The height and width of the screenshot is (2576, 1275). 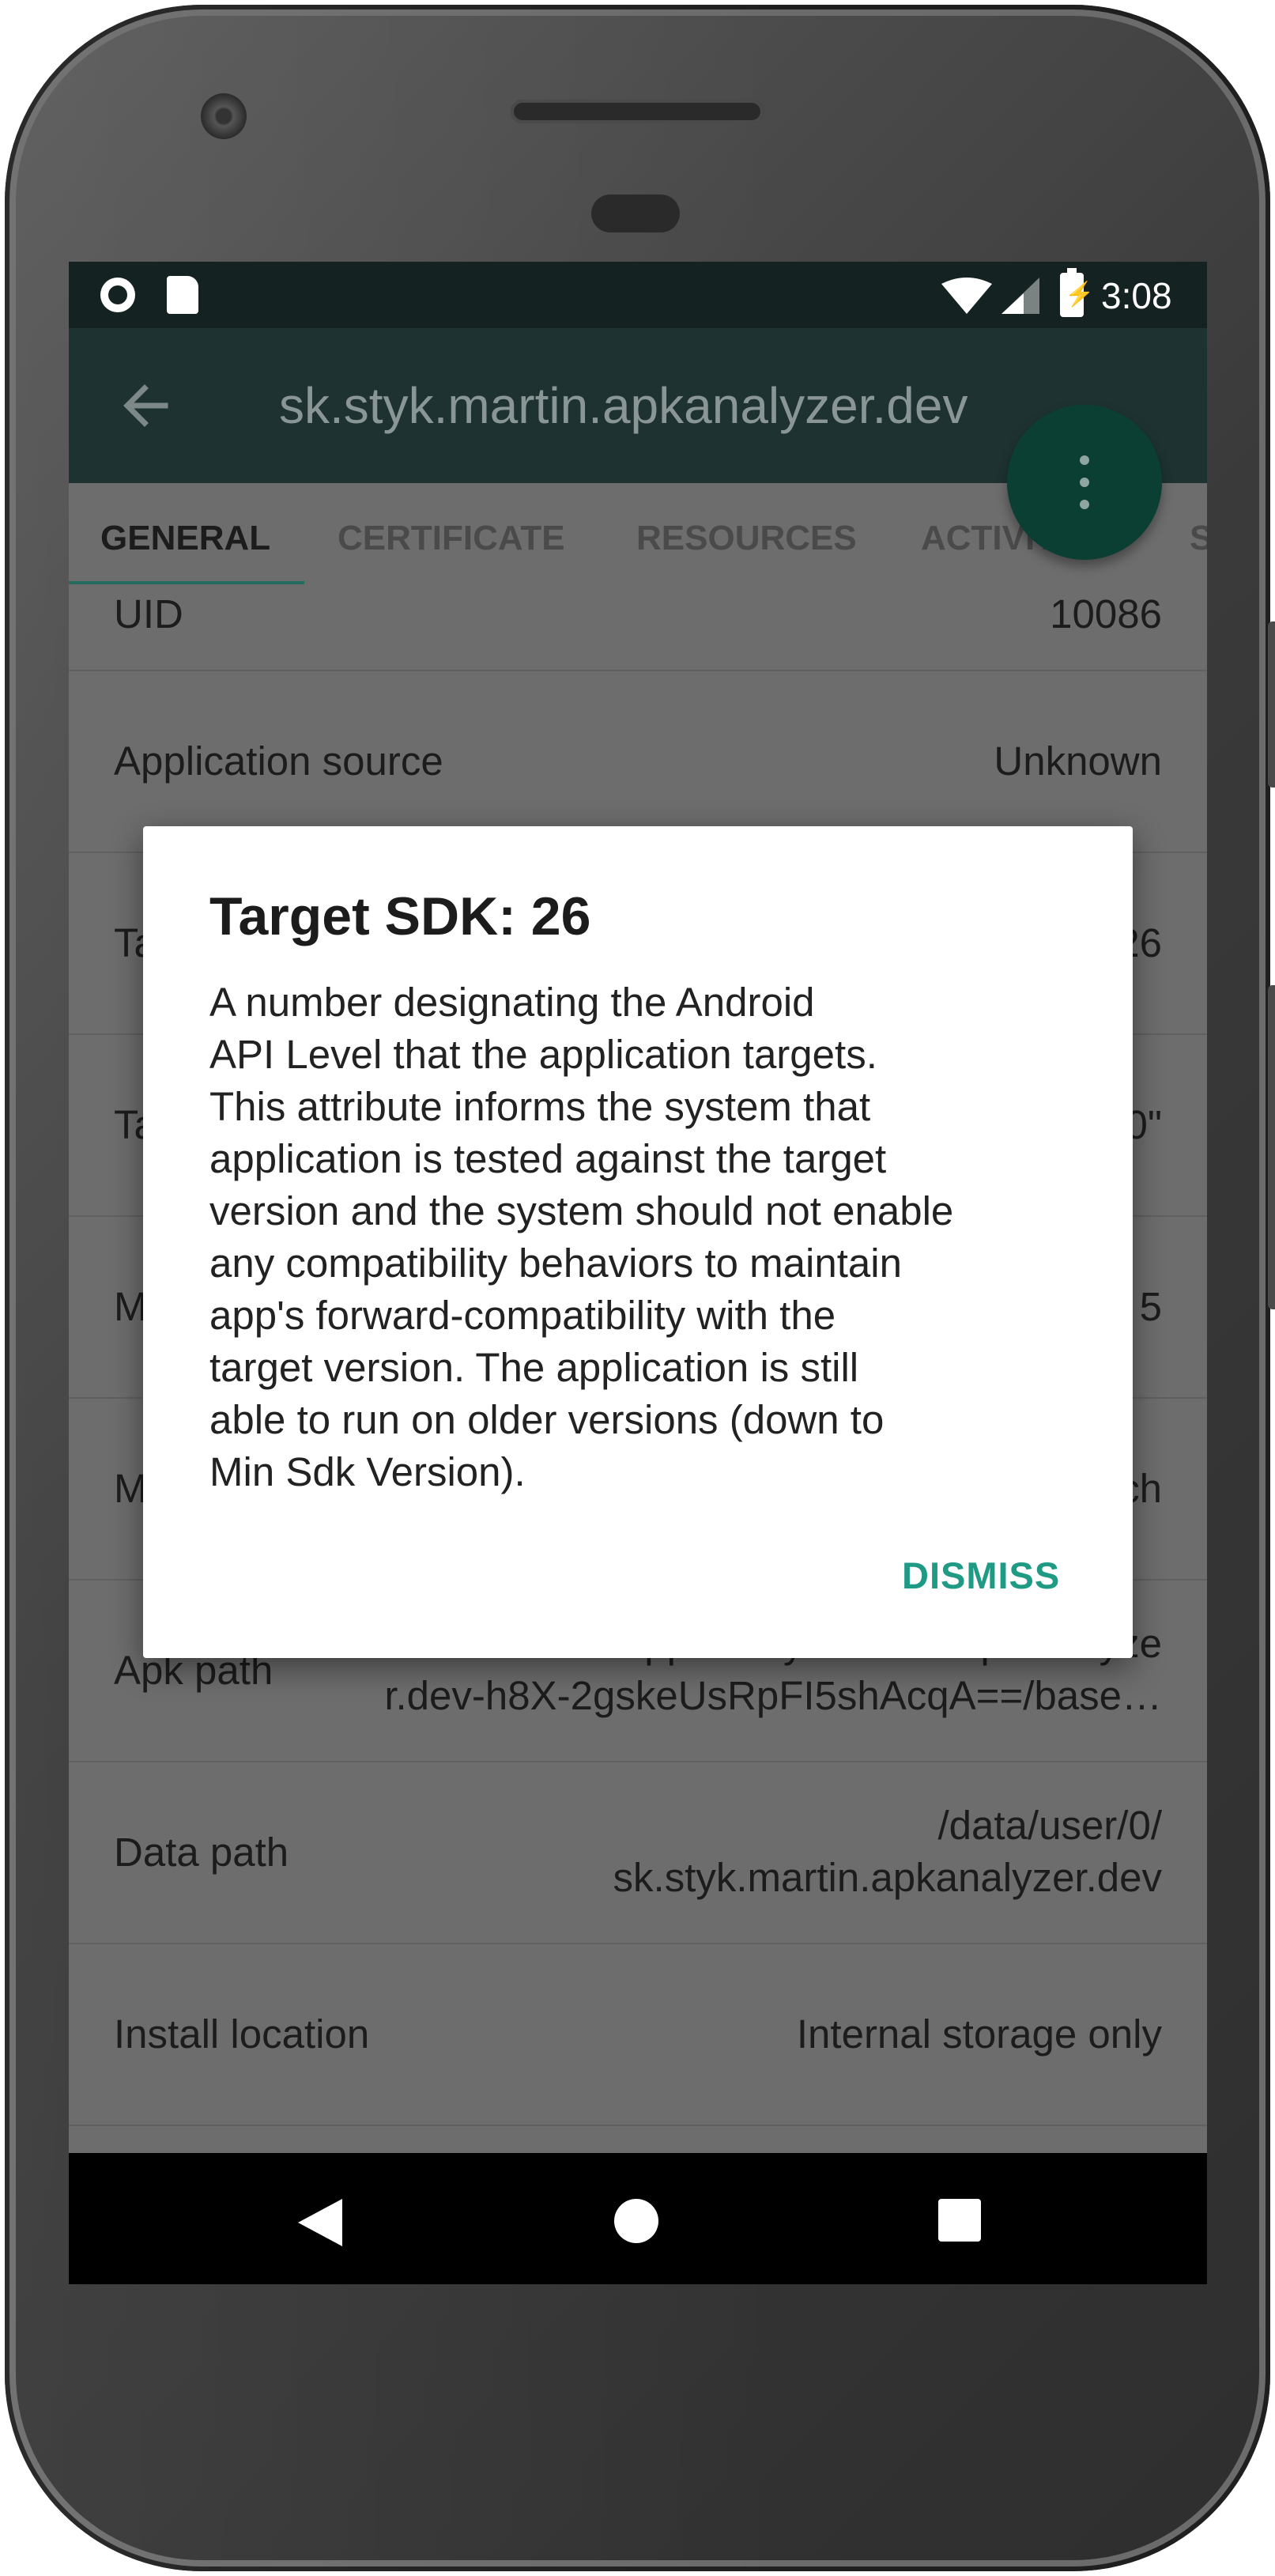 I want to click on dialog-line: target version. The application is still, so click(x=534, y=1367).